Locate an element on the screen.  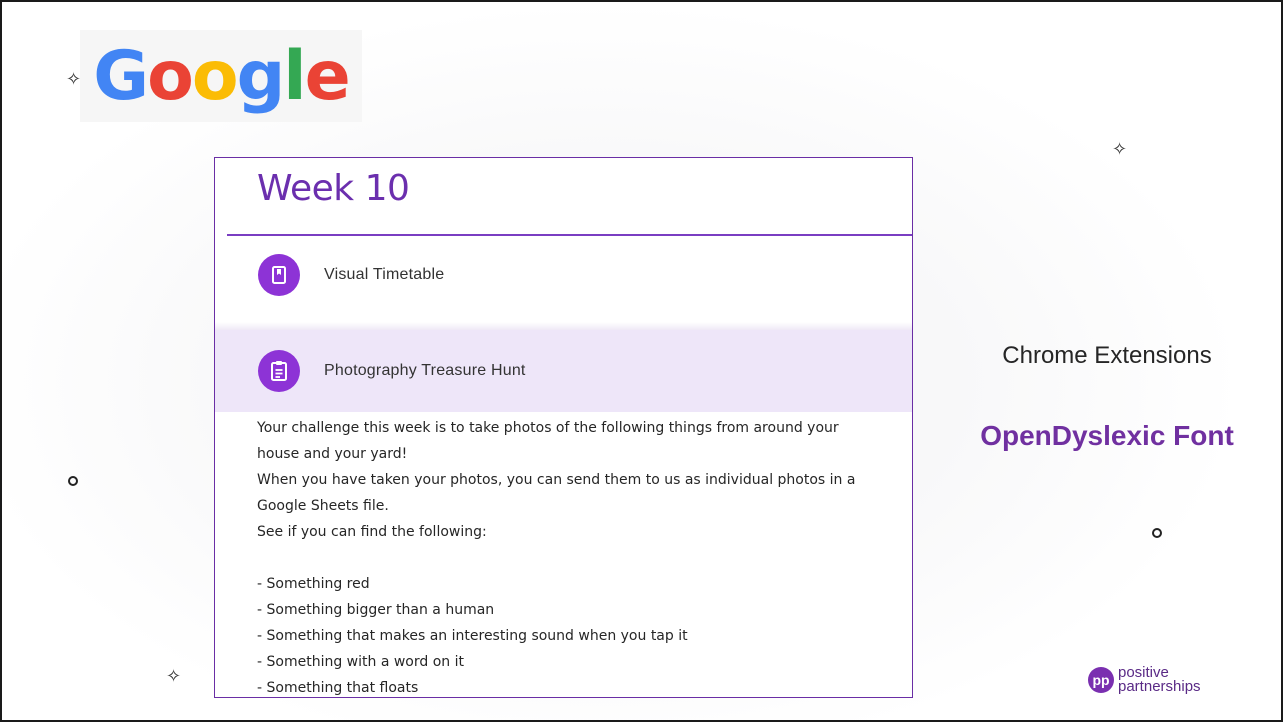
google-logo-letter: g is located at coordinates (261, 76).